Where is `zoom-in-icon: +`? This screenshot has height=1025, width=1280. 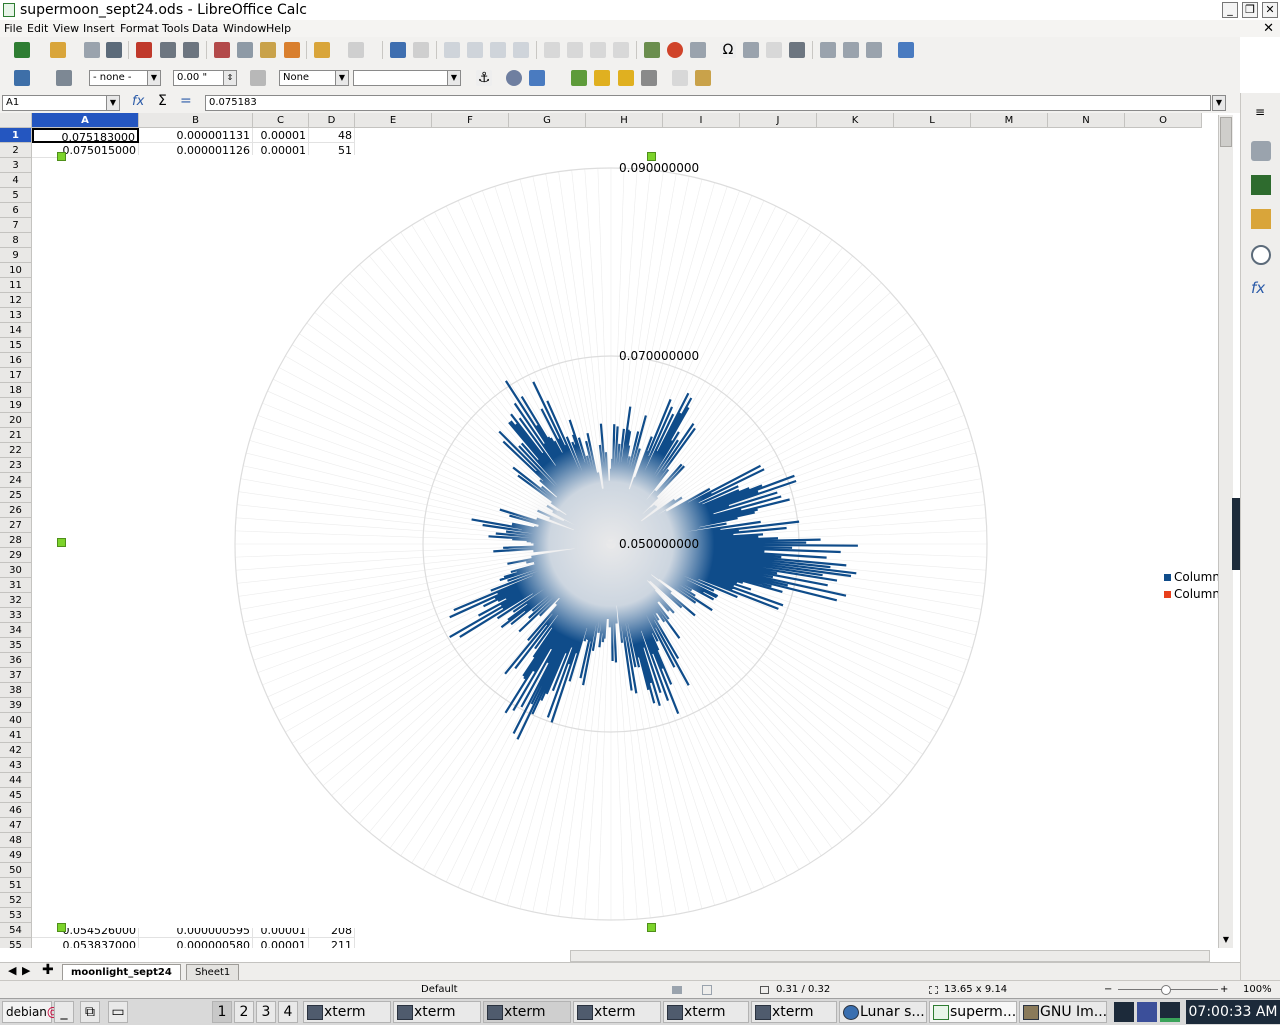
zoom-in-icon: + is located at coordinates (1224, 990).